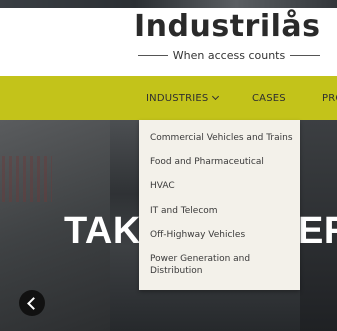 The image size is (337, 331). I want to click on hero-headline-end: ER, so click(317, 231).